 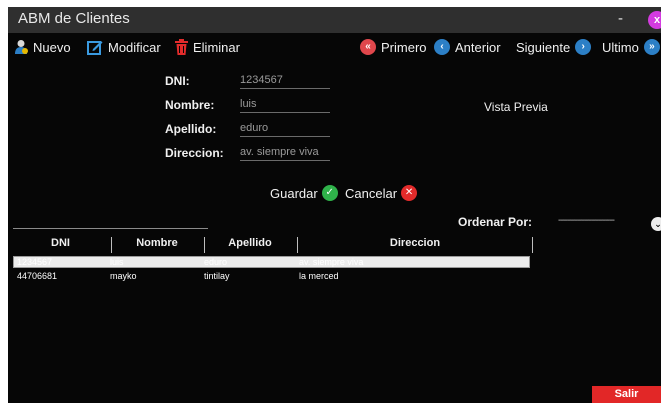 I want to click on siguiente-button: Siguiente ›, so click(x=554, y=47).